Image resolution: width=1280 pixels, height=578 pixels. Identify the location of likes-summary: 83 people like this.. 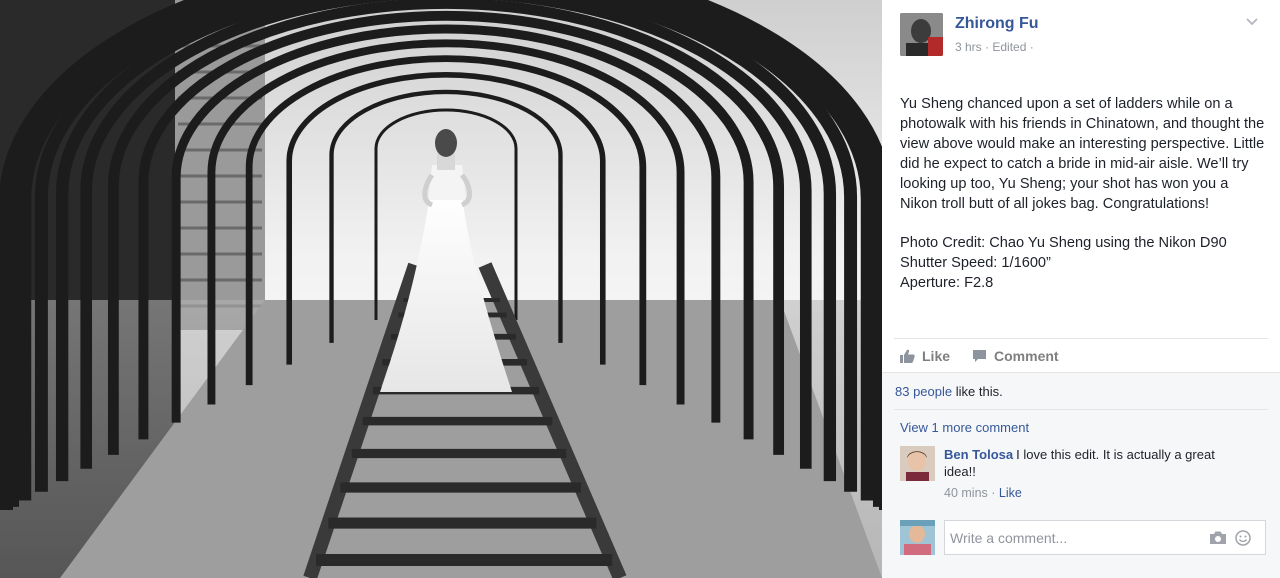
(949, 391).